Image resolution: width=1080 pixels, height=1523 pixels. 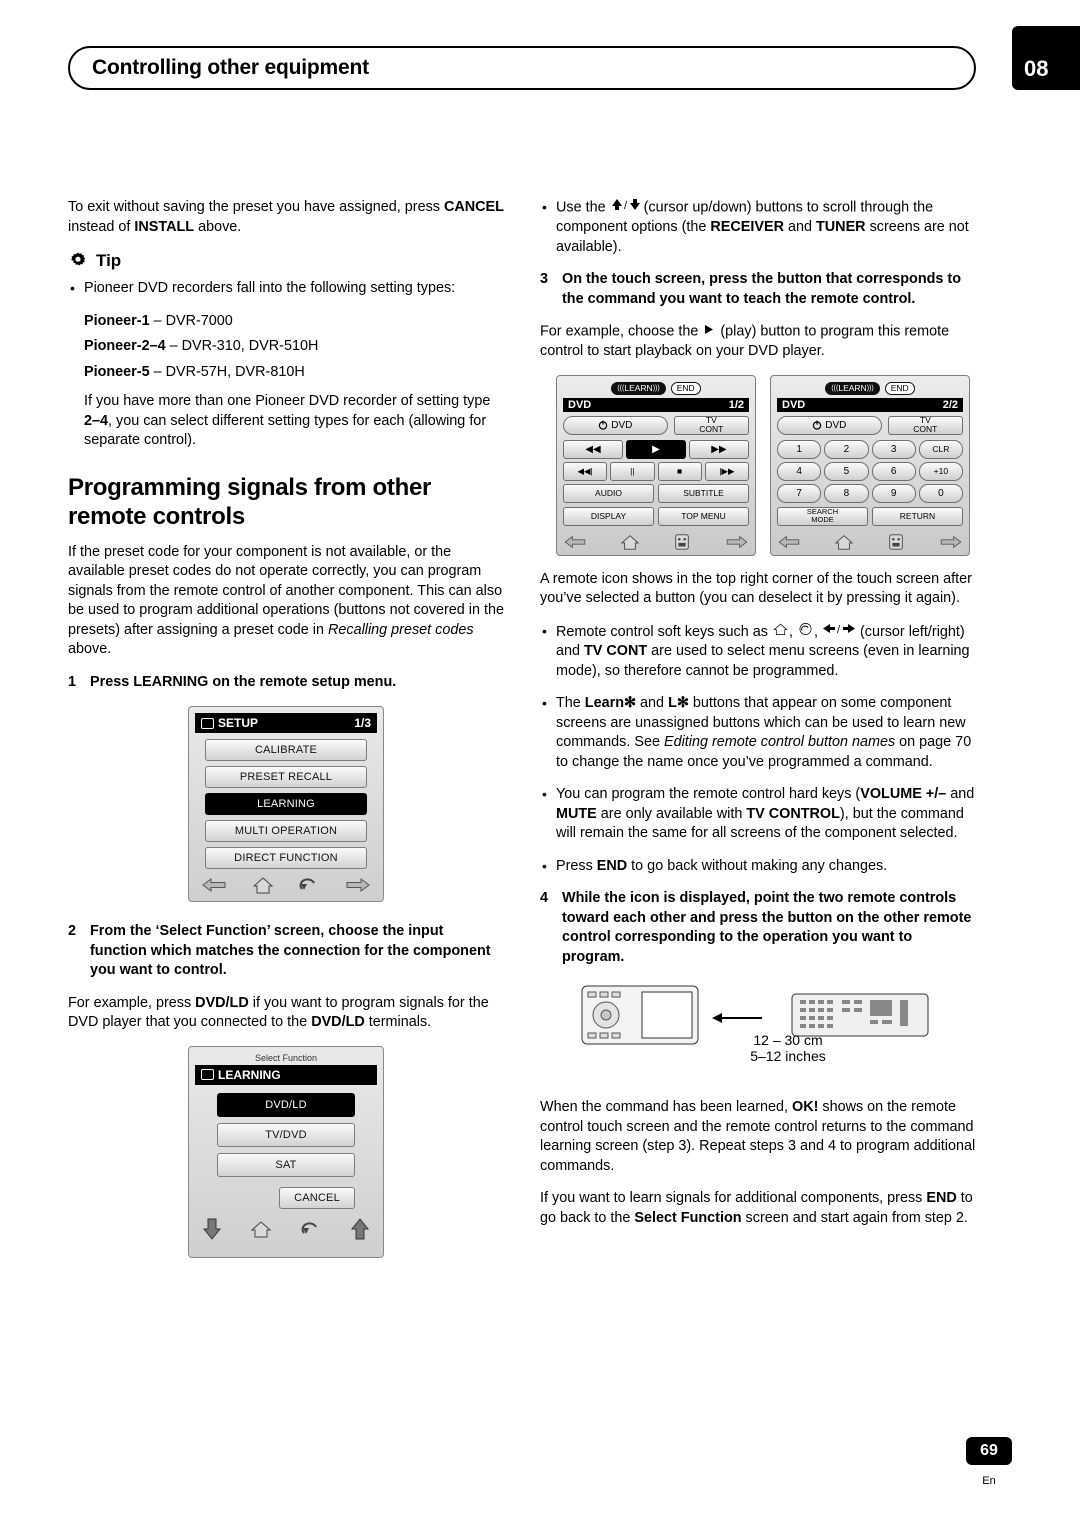 I want to click on play-button: ▶, so click(x=656, y=449).